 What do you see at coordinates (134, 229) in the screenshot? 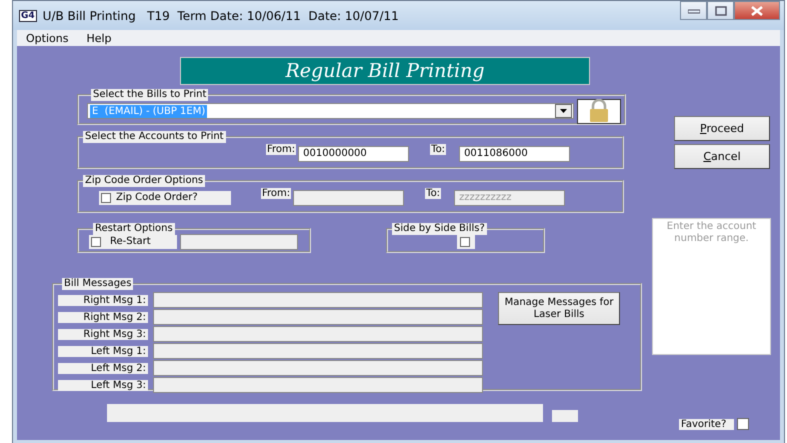
I see `group-legend: Restart Options` at bounding box center [134, 229].